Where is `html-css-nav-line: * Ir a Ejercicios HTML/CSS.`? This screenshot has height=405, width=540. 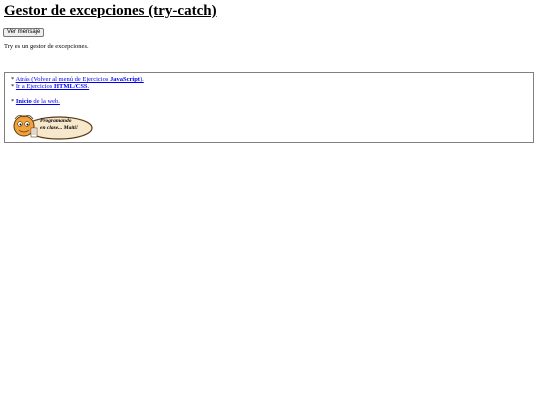
html-css-nav-line: * Ir a Ejercicios HTML/CSS. is located at coordinates (50, 87).